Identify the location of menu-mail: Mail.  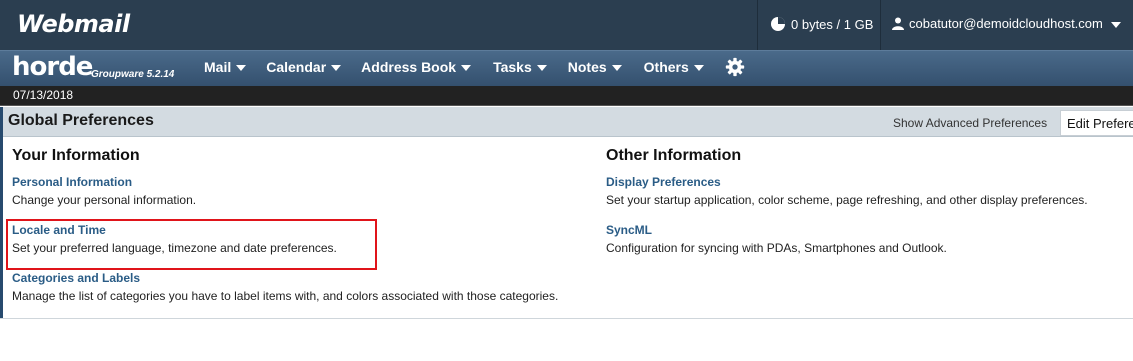
(225, 67).